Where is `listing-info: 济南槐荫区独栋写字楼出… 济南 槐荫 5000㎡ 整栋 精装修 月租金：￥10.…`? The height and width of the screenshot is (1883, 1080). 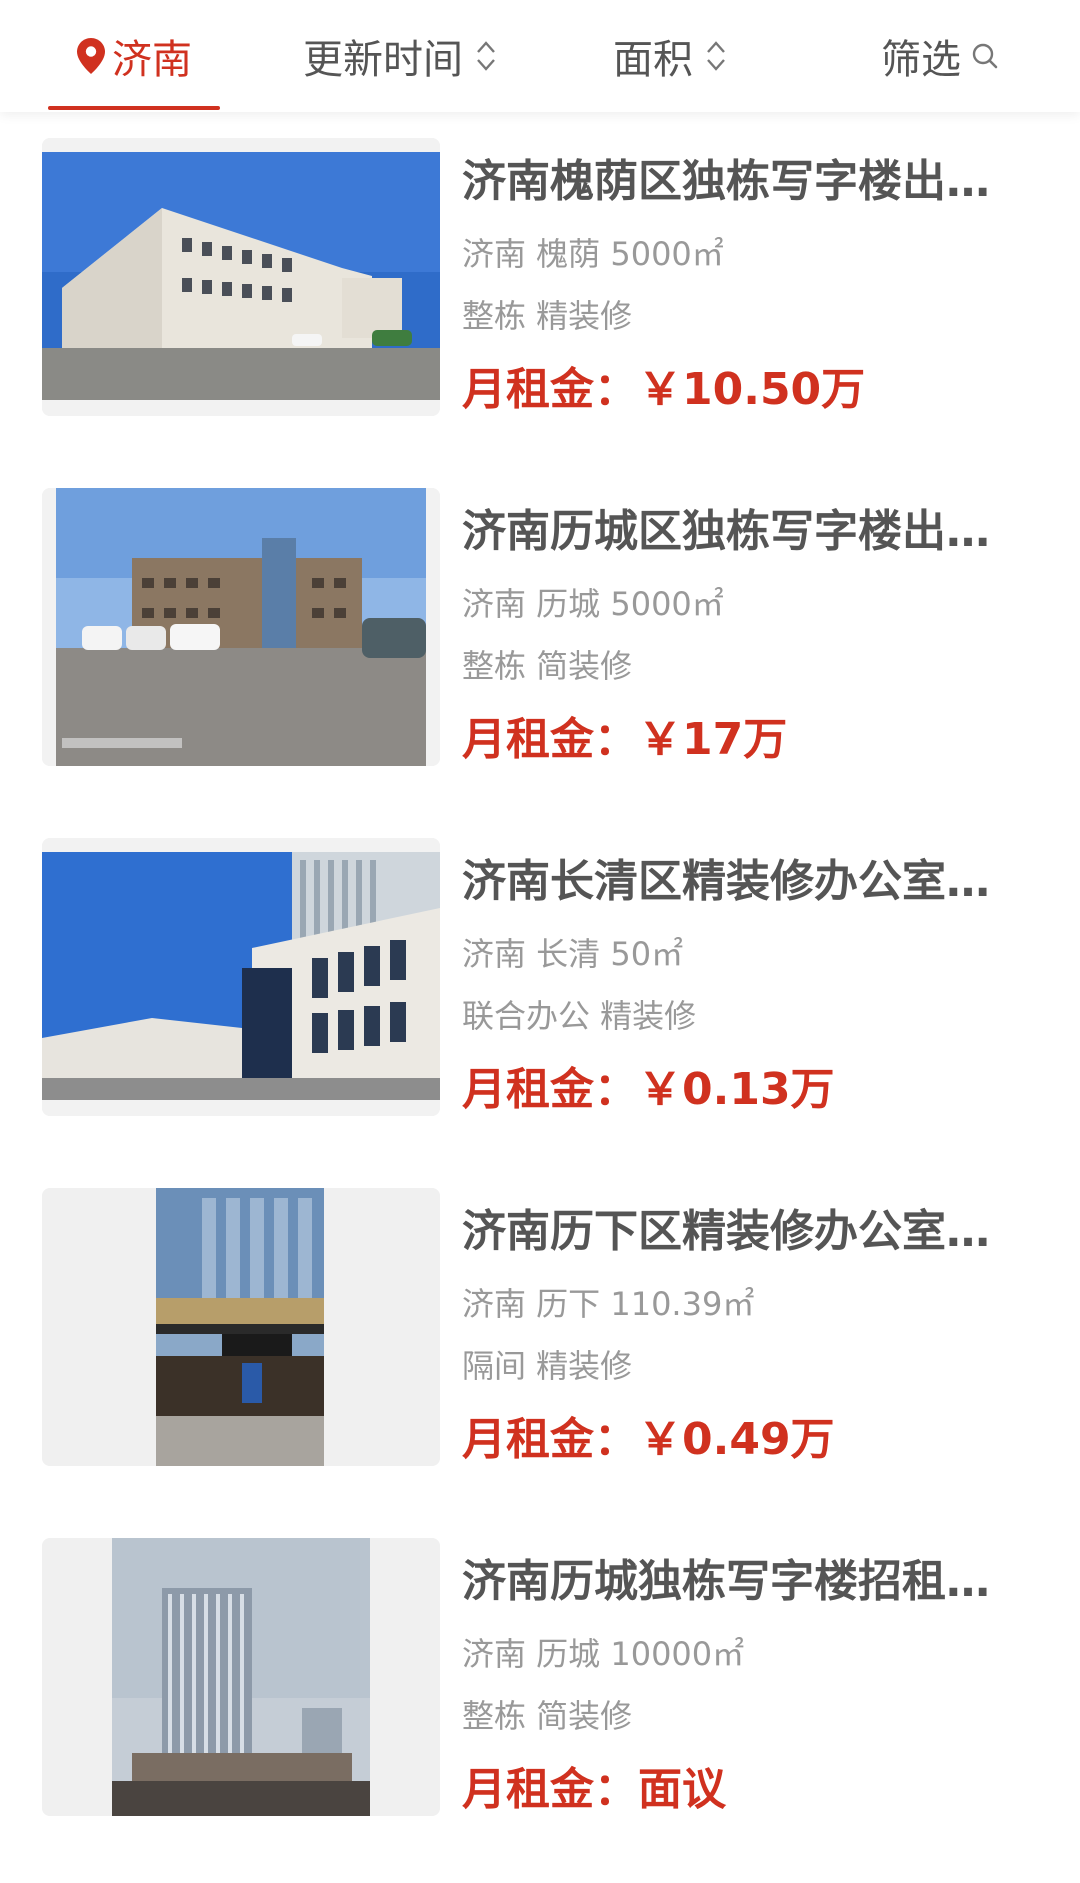
listing-info: 济南槐荫区独栋写字楼出… 济南 槐荫 5000㎡ 整栋 精装修 月租金：￥10.… is located at coordinates (742, 278).